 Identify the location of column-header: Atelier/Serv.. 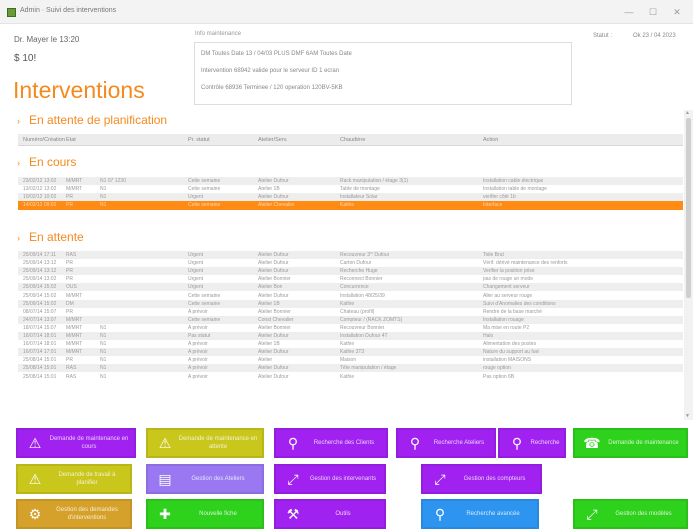
(273, 140).